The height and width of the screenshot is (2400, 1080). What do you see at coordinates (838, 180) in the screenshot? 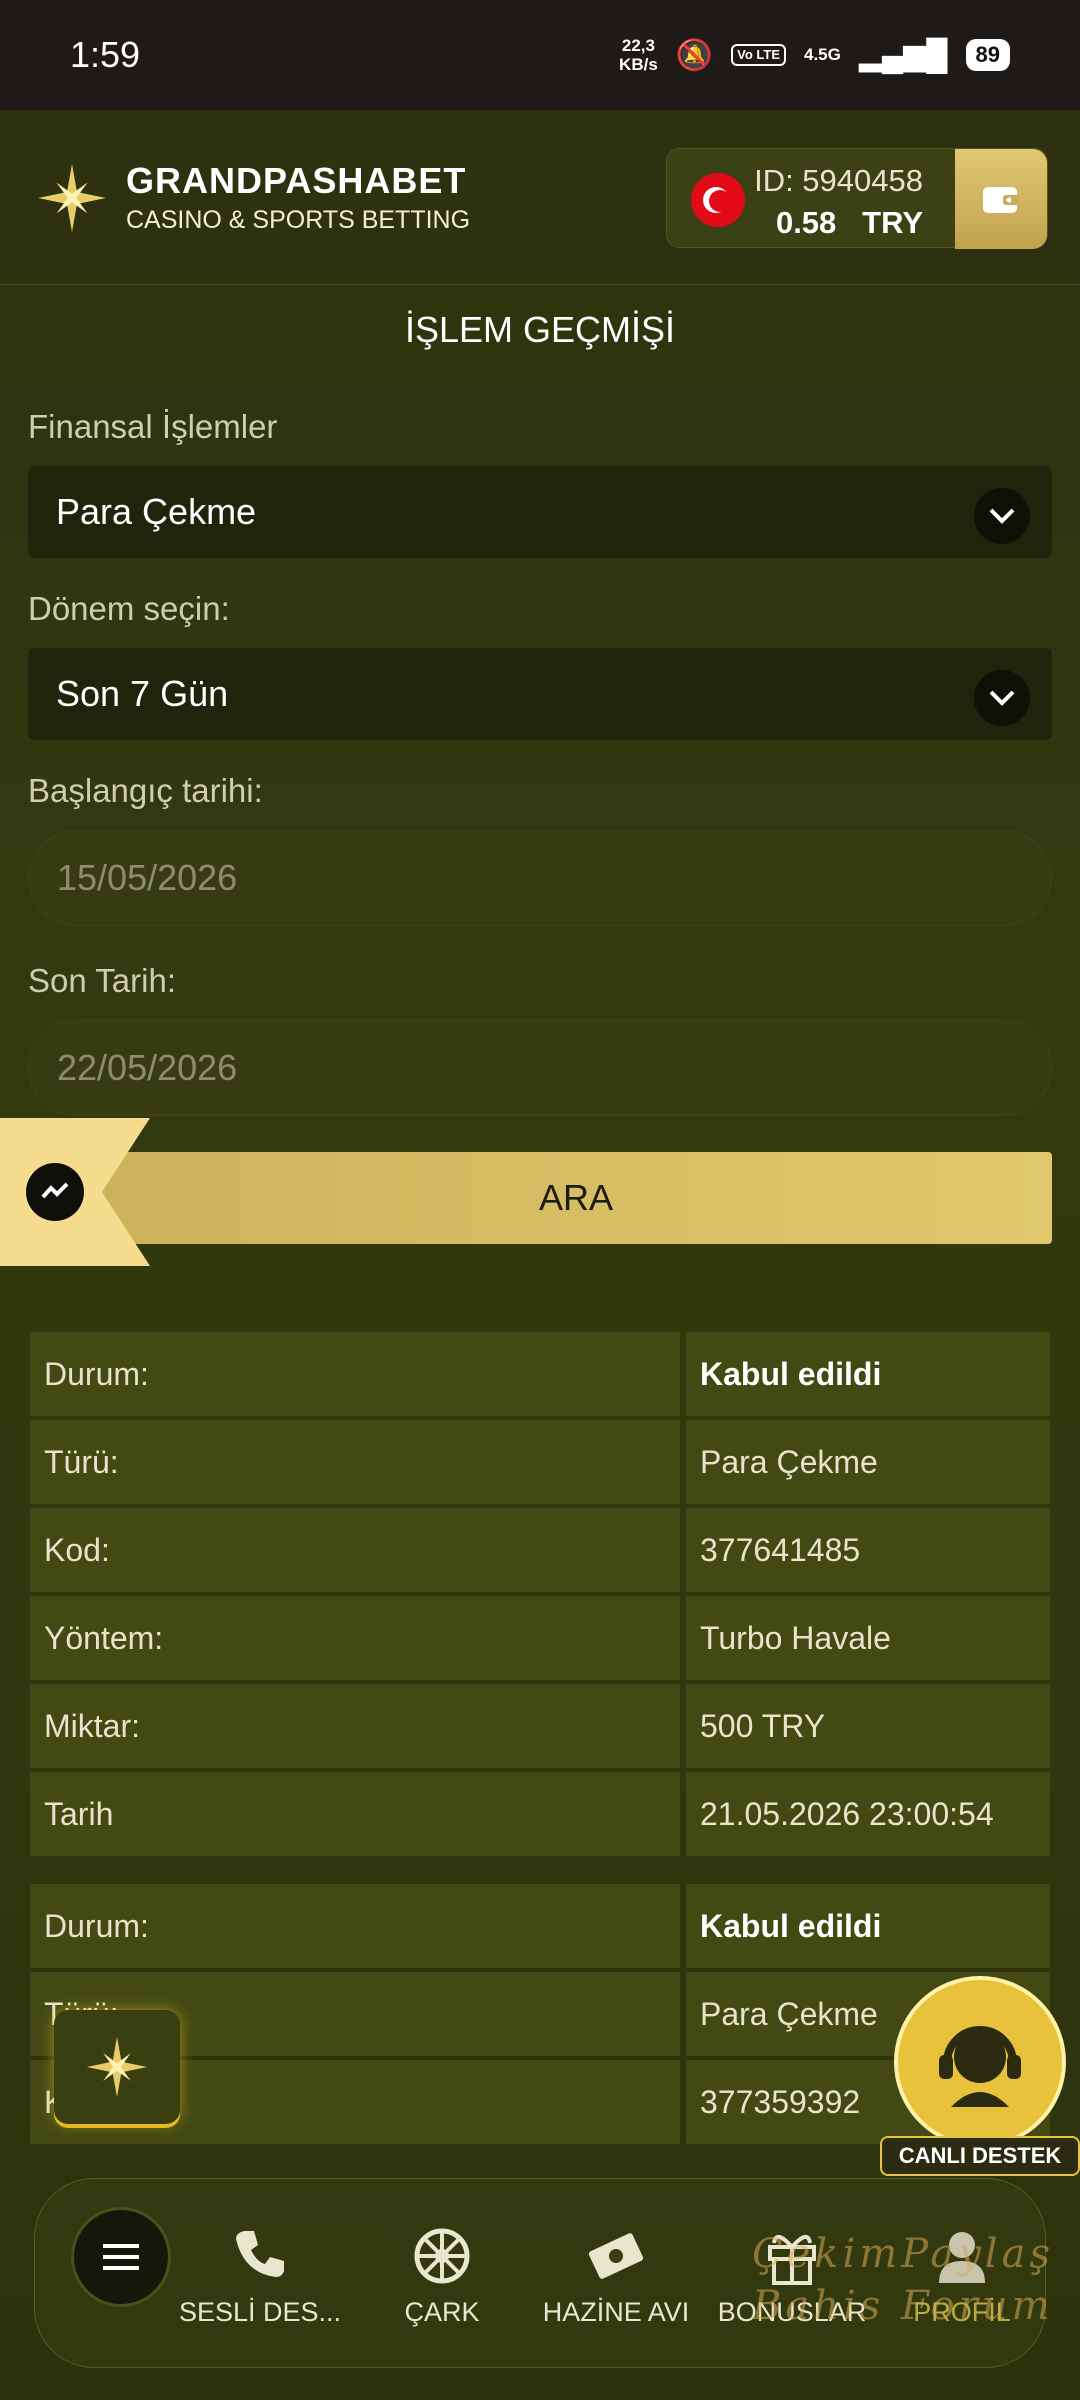
I see `account-id: ID: 5940458` at bounding box center [838, 180].